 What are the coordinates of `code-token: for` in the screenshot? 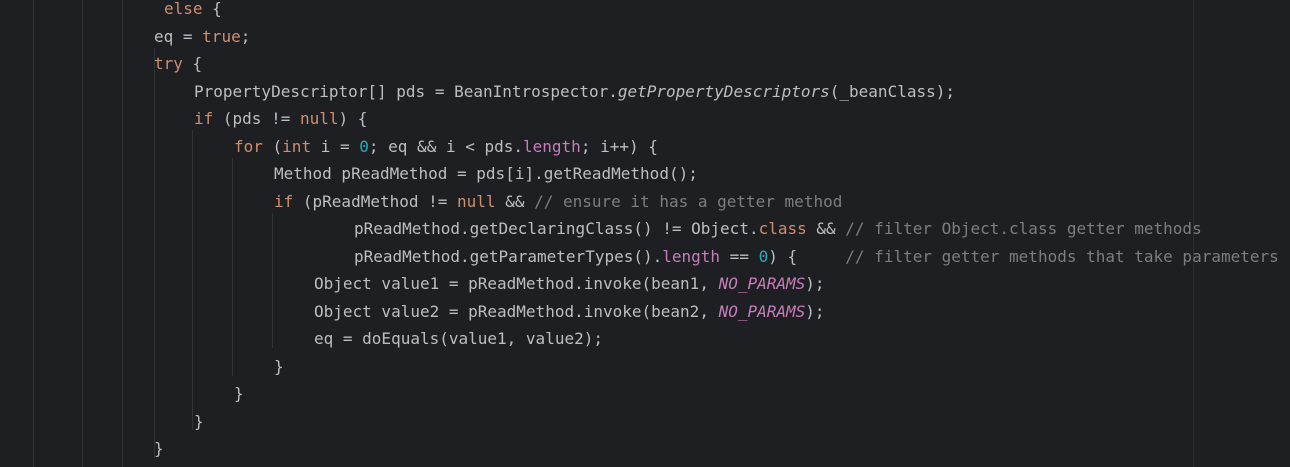 It's located at (248, 146).